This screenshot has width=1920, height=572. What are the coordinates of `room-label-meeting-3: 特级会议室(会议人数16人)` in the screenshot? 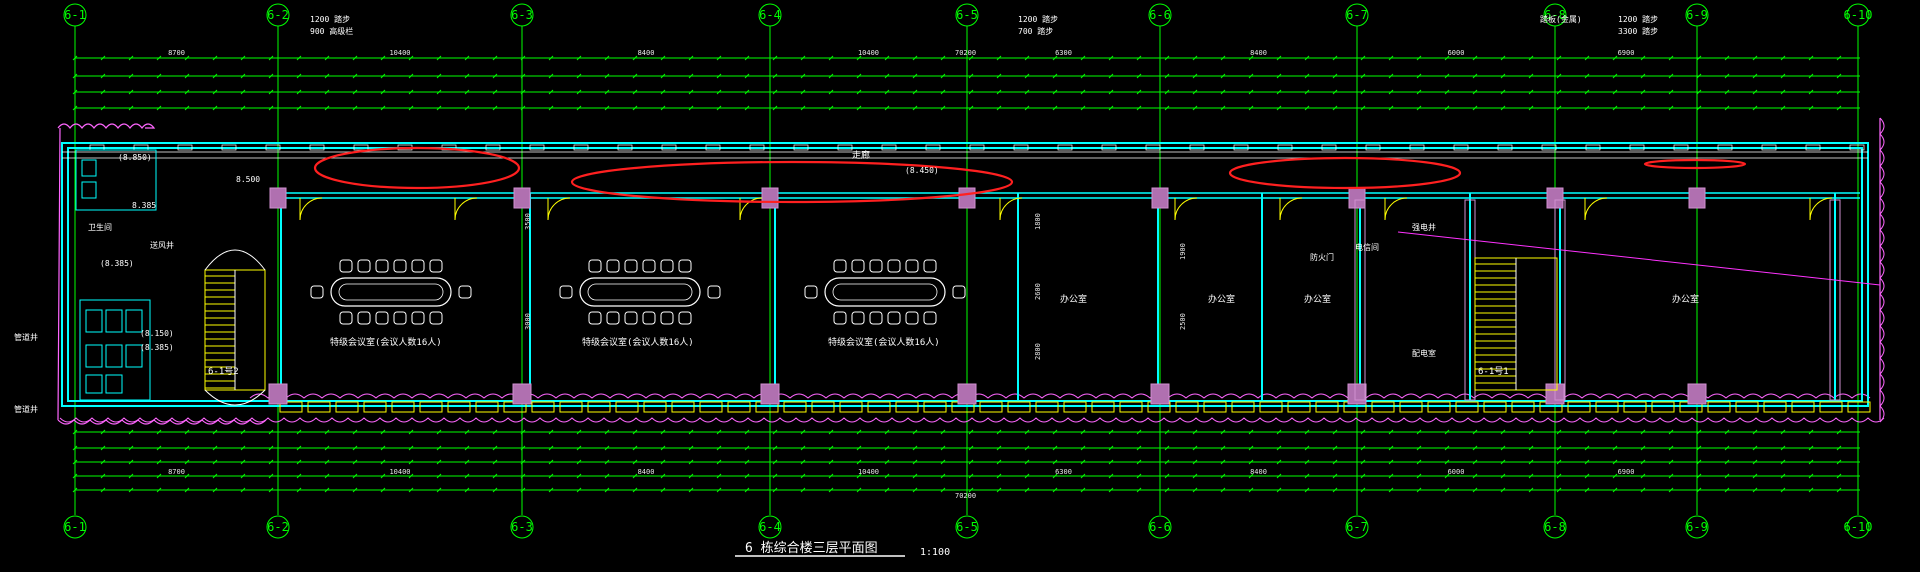 It's located at (884, 342).